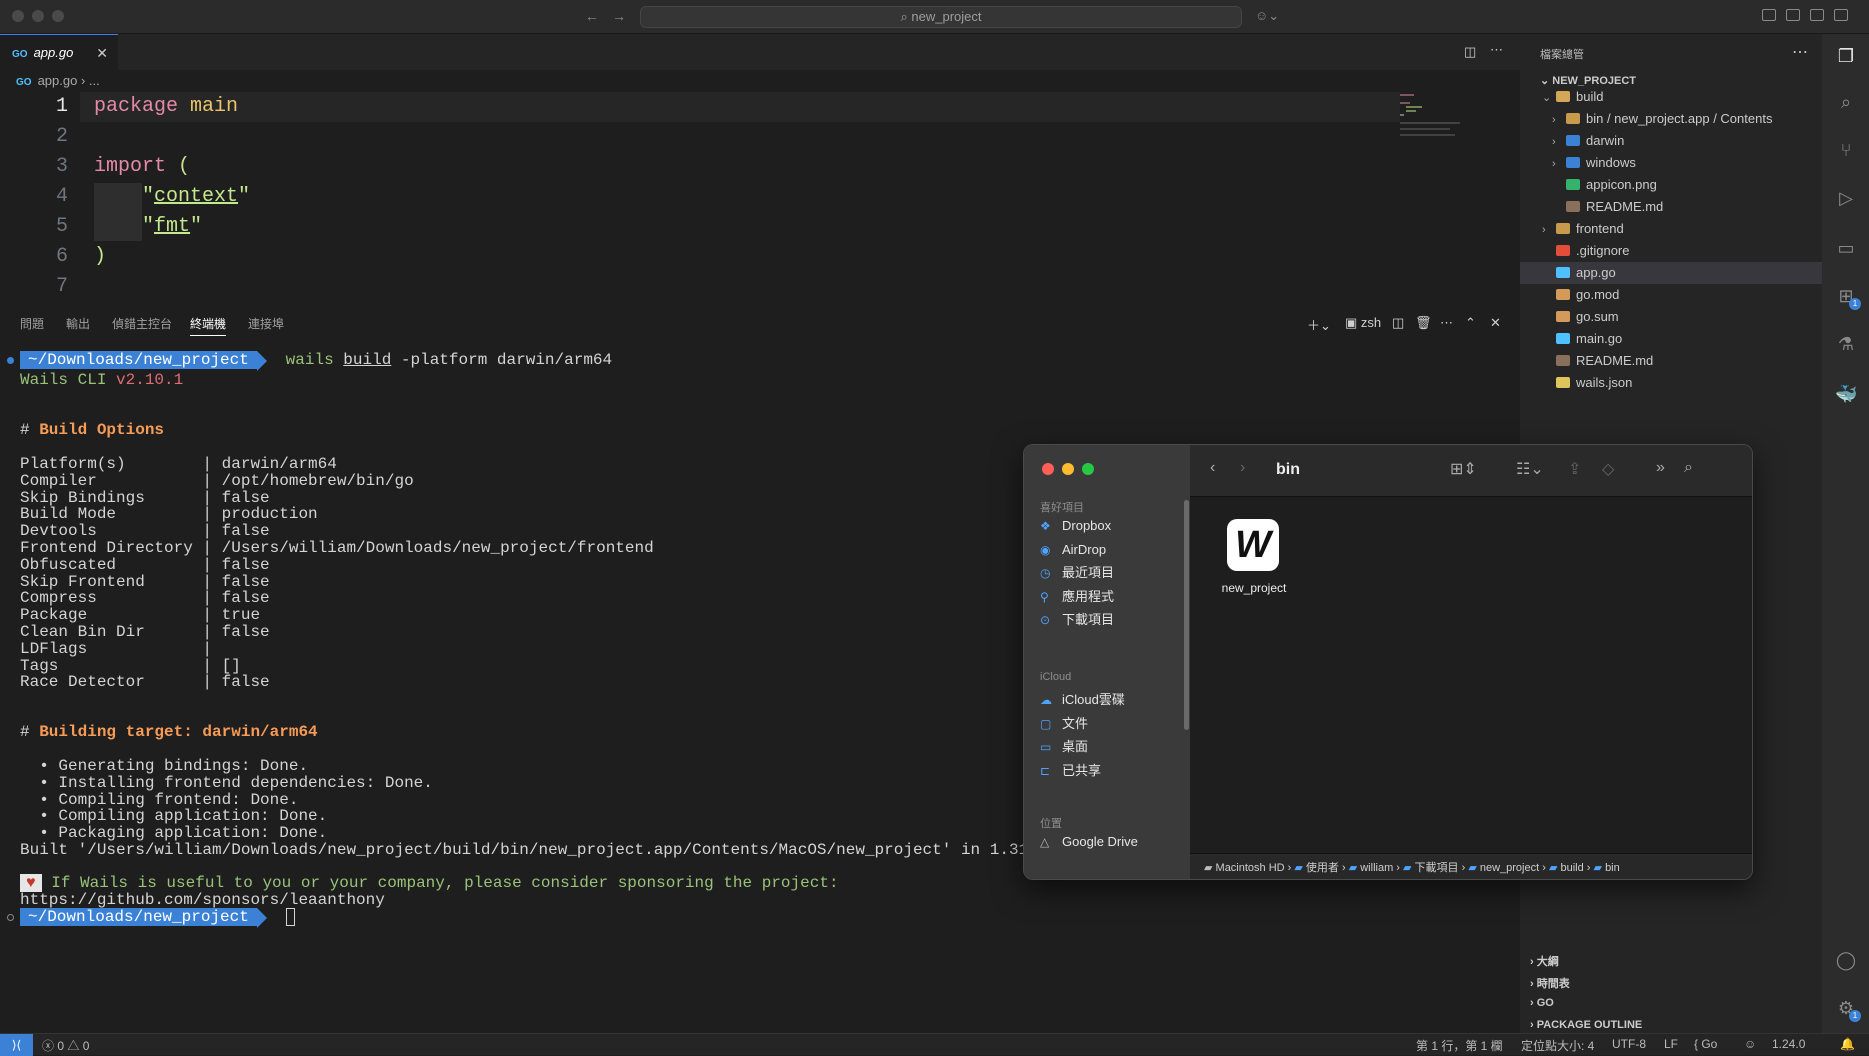 The height and width of the screenshot is (1056, 1869). I want to click on remote-explorer-icon: ▭, so click(1846, 248).